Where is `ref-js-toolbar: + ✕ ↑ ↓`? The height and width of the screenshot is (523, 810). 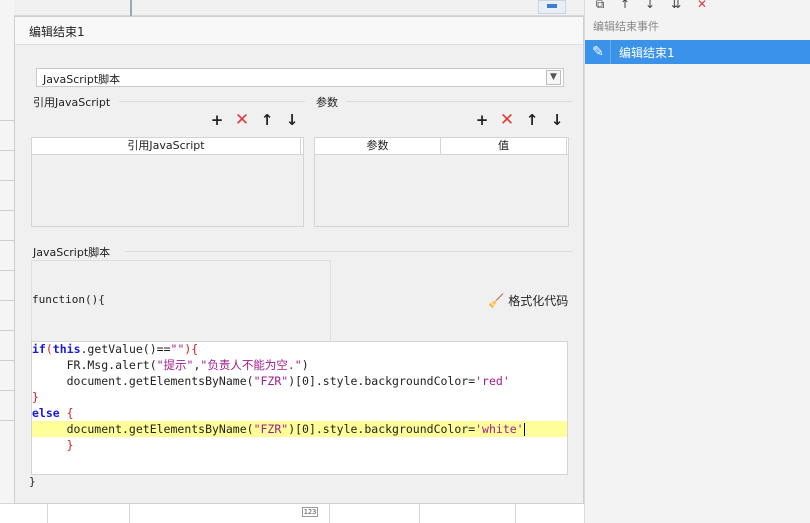
ref-js-toolbar: + ✕ ↑ ↓ is located at coordinates (259, 120).